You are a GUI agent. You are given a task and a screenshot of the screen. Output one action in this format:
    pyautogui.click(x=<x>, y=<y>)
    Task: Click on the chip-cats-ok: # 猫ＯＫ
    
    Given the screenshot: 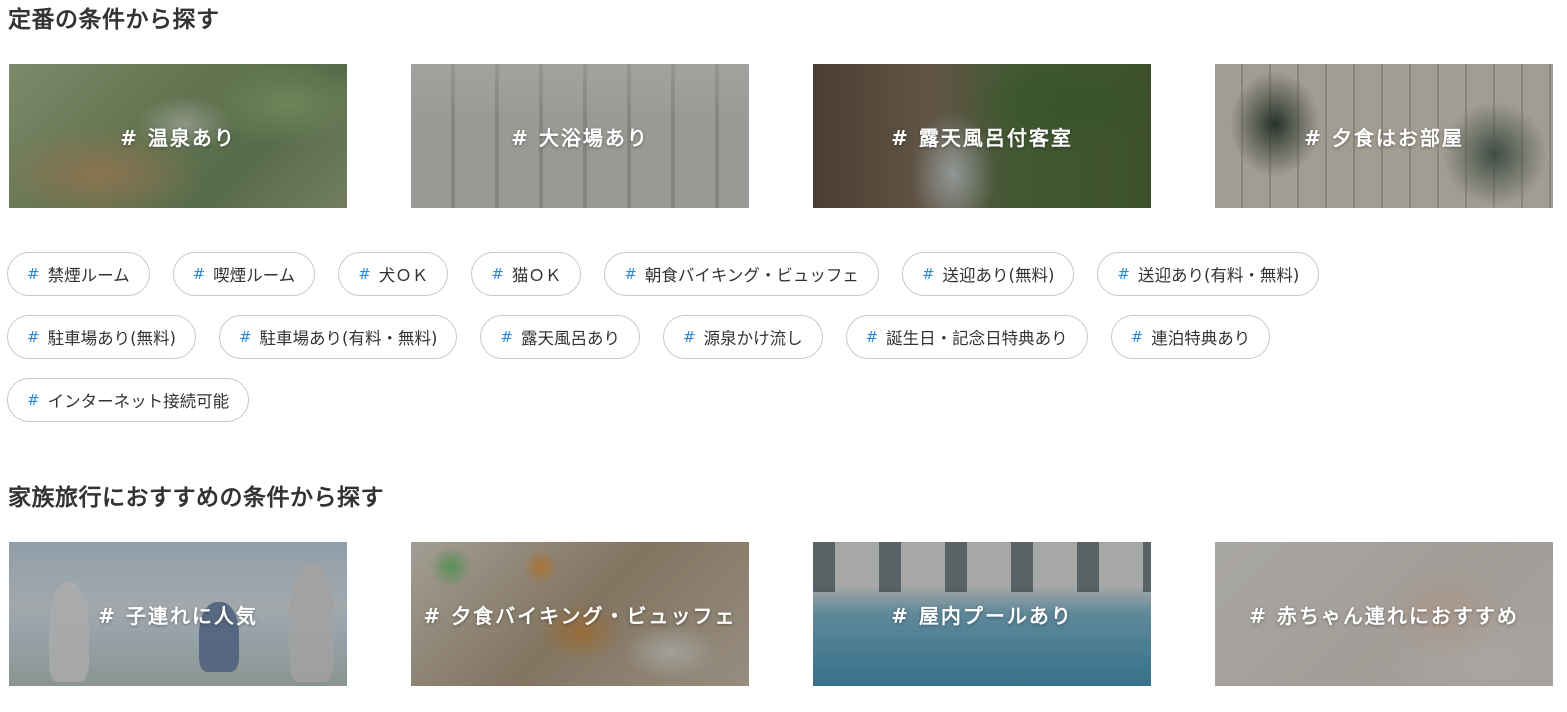 What is the action you would take?
    pyautogui.click(x=526, y=274)
    